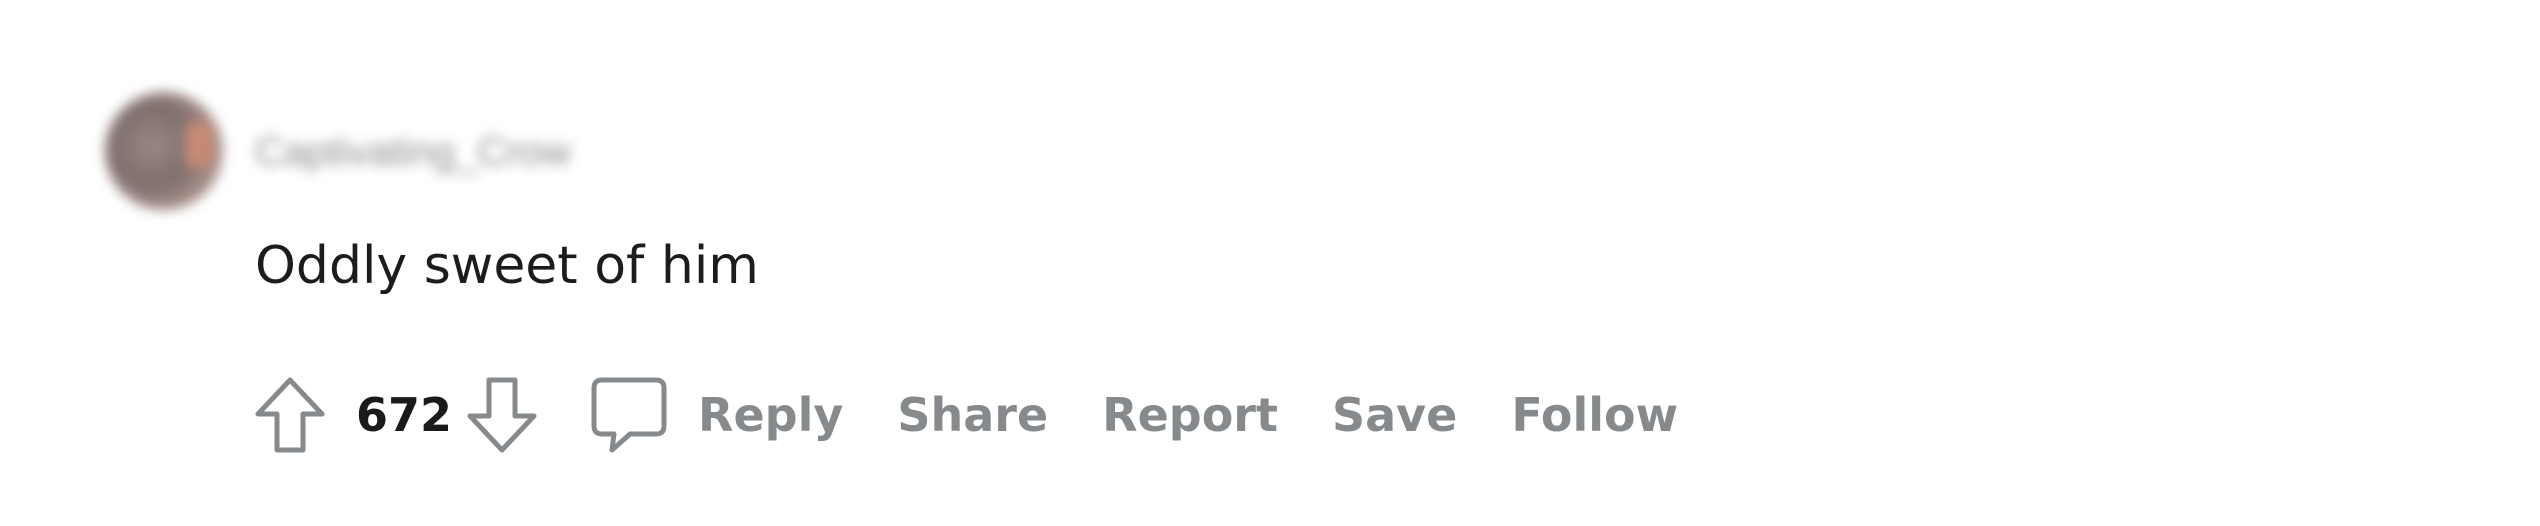 This screenshot has width=2540, height=526. What do you see at coordinates (972, 415) in the screenshot?
I see `share-button: Share` at bounding box center [972, 415].